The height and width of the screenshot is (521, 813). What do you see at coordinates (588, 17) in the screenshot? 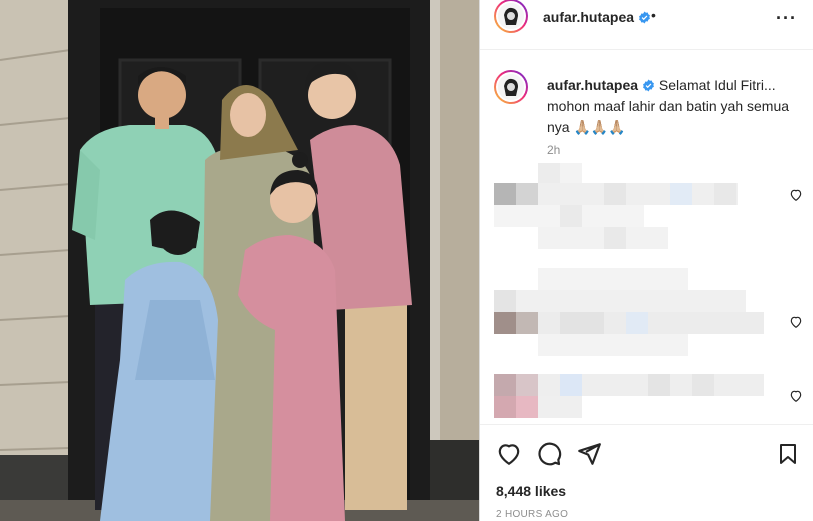
I see `header-username-text: aufar.hutapea` at bounding box center [588, 17].